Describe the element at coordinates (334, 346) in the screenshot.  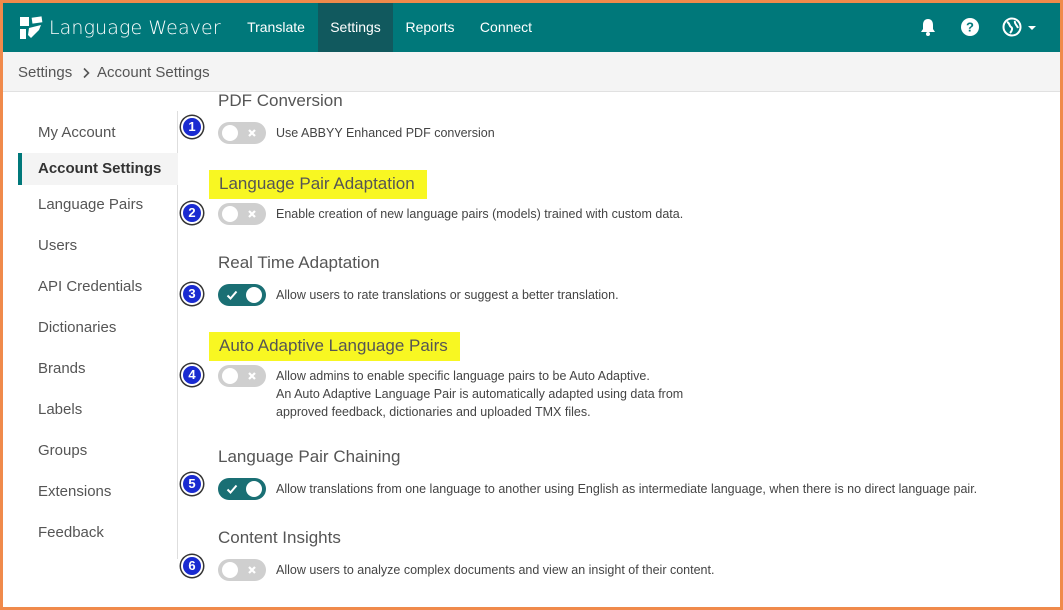
I see `section-title-auto-adaptive-language-pairs: Auto Adaptive Language Pairs` at that location.